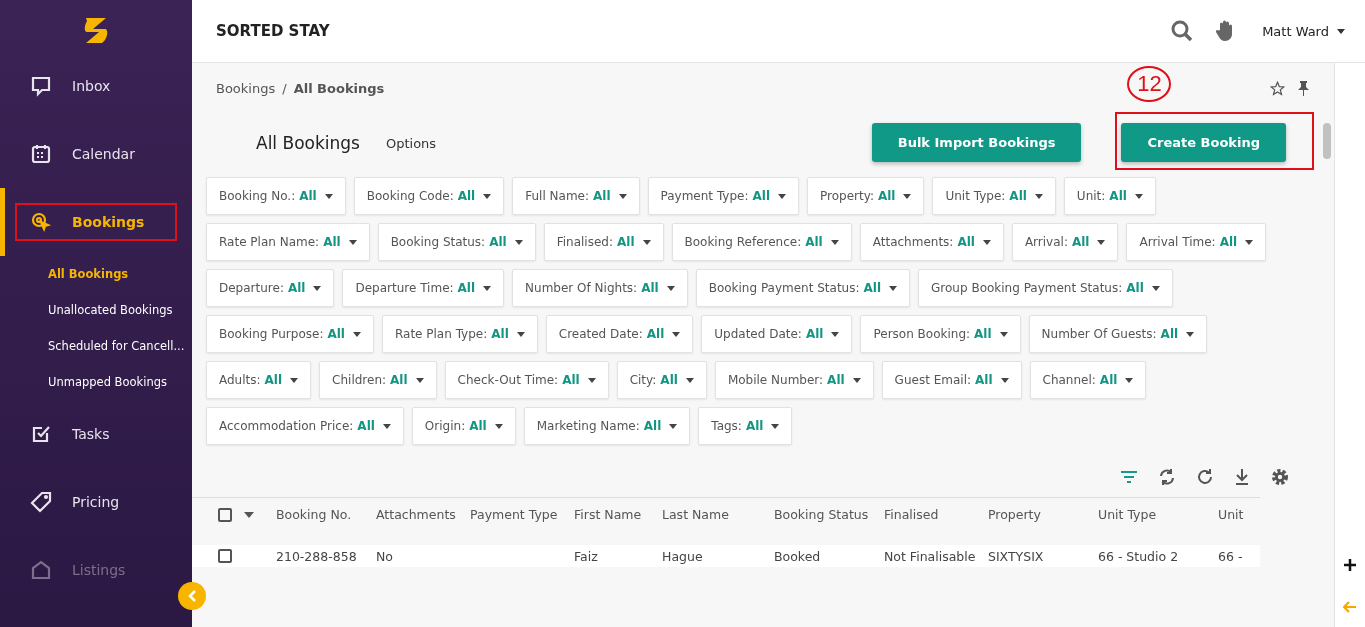 Image resolution: width=1365 pixels, height=627 pixels. What do you see at coordinates (1139, 556) in the screenshot?
I see `table-cell-text: 66 - Studio 2` at bounding box center [1139, 556].